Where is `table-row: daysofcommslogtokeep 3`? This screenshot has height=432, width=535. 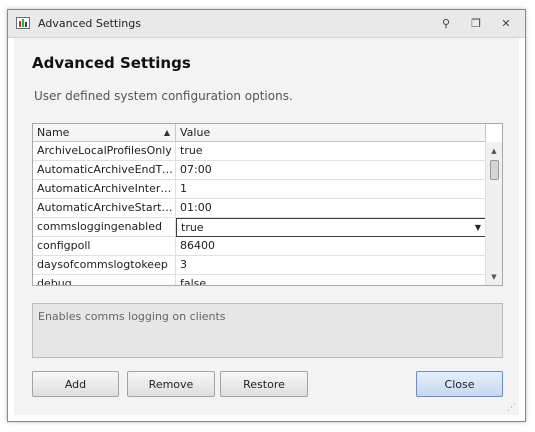 table-row: daysofcommslogtokeep 3 is located at coordinates (259, 265).